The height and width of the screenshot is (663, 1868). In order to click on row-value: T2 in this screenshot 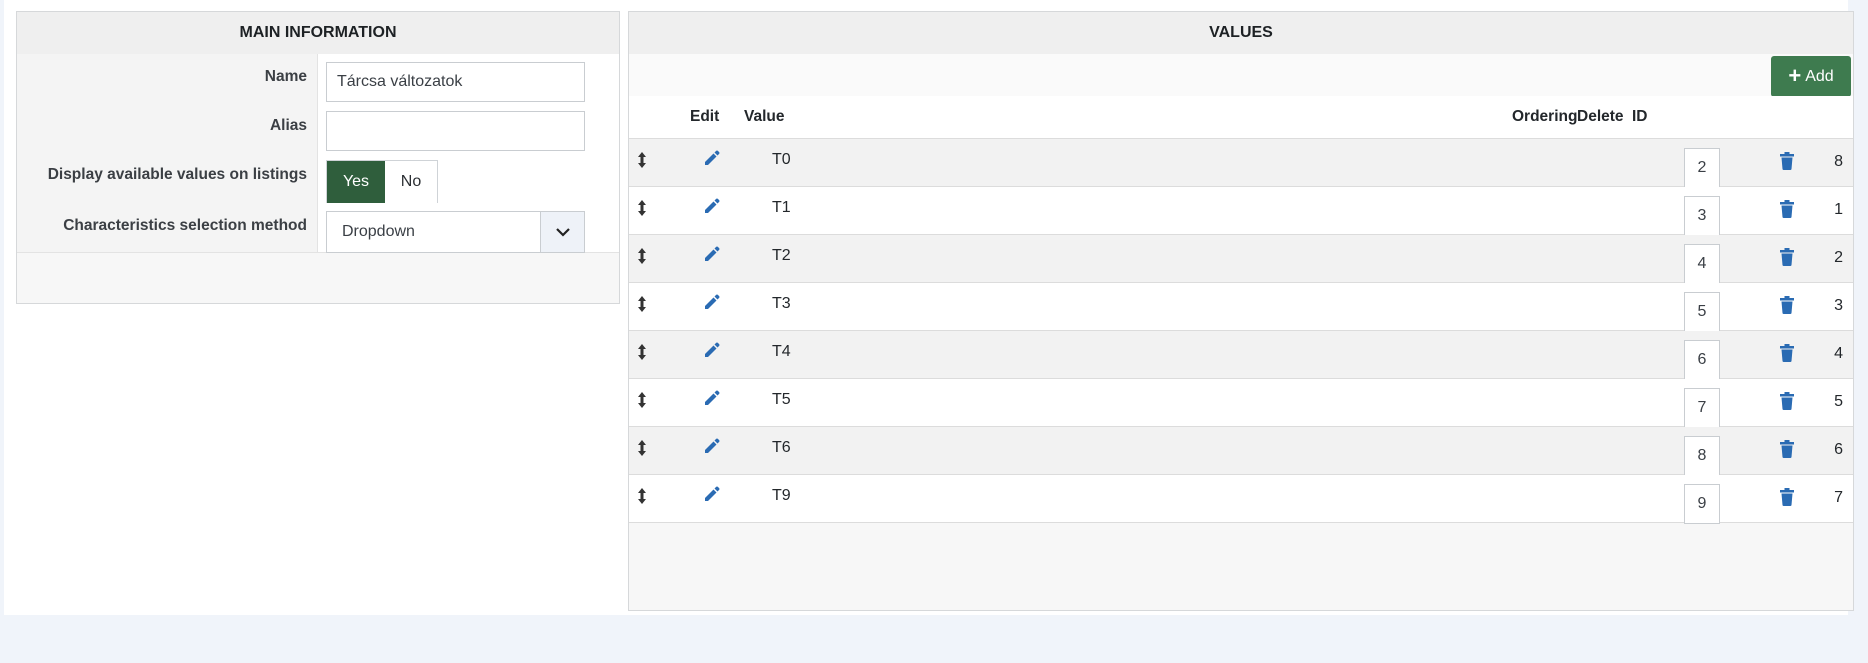, I will do `click(781, 255)`.